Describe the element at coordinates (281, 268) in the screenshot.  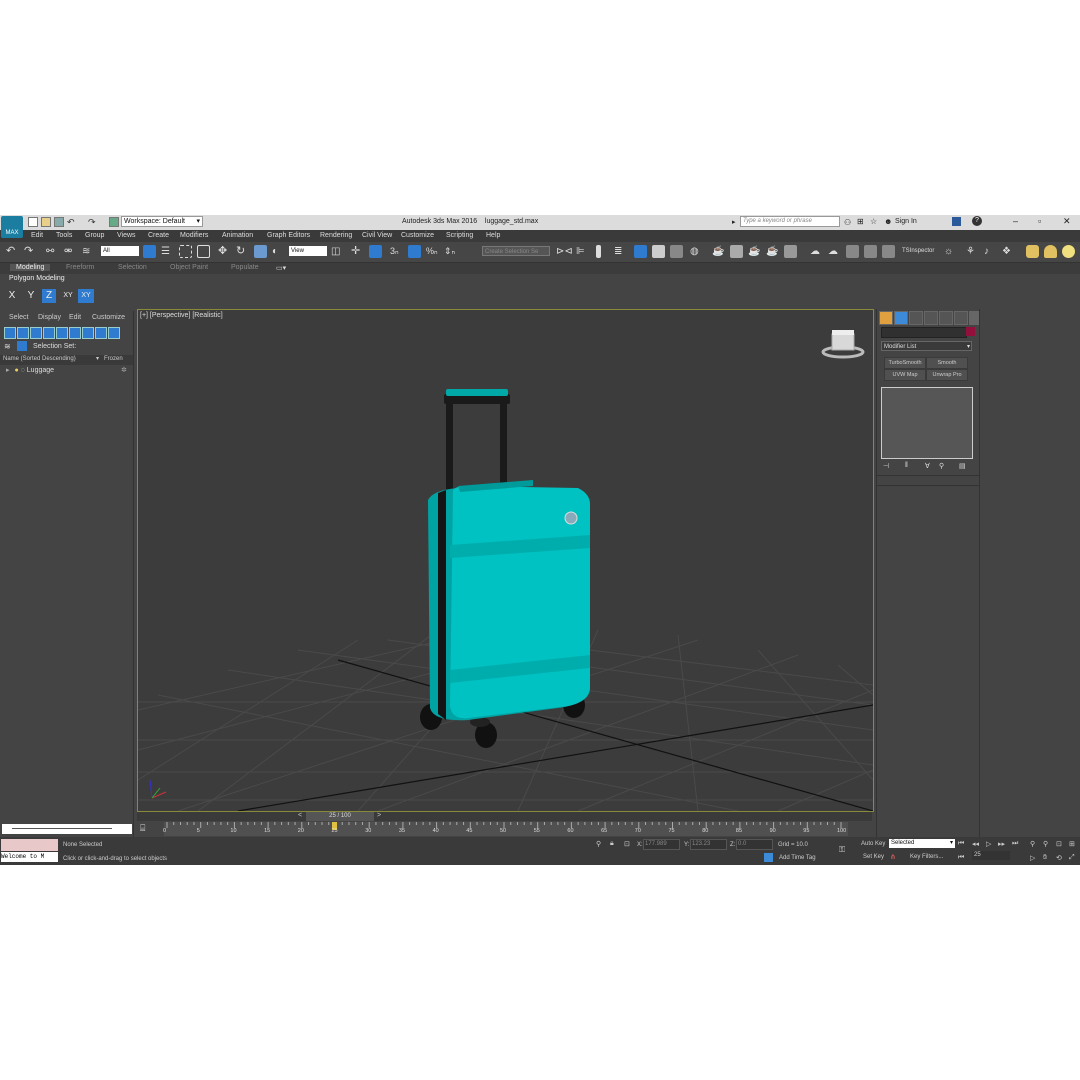
I see `ribbon-options-icon: ▭▾` at that location.